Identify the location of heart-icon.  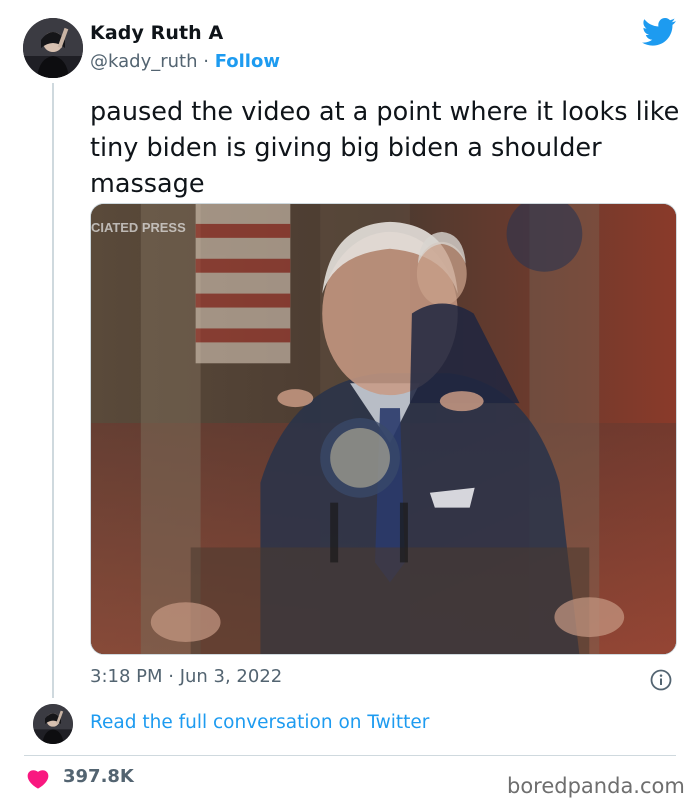
(38, 779).